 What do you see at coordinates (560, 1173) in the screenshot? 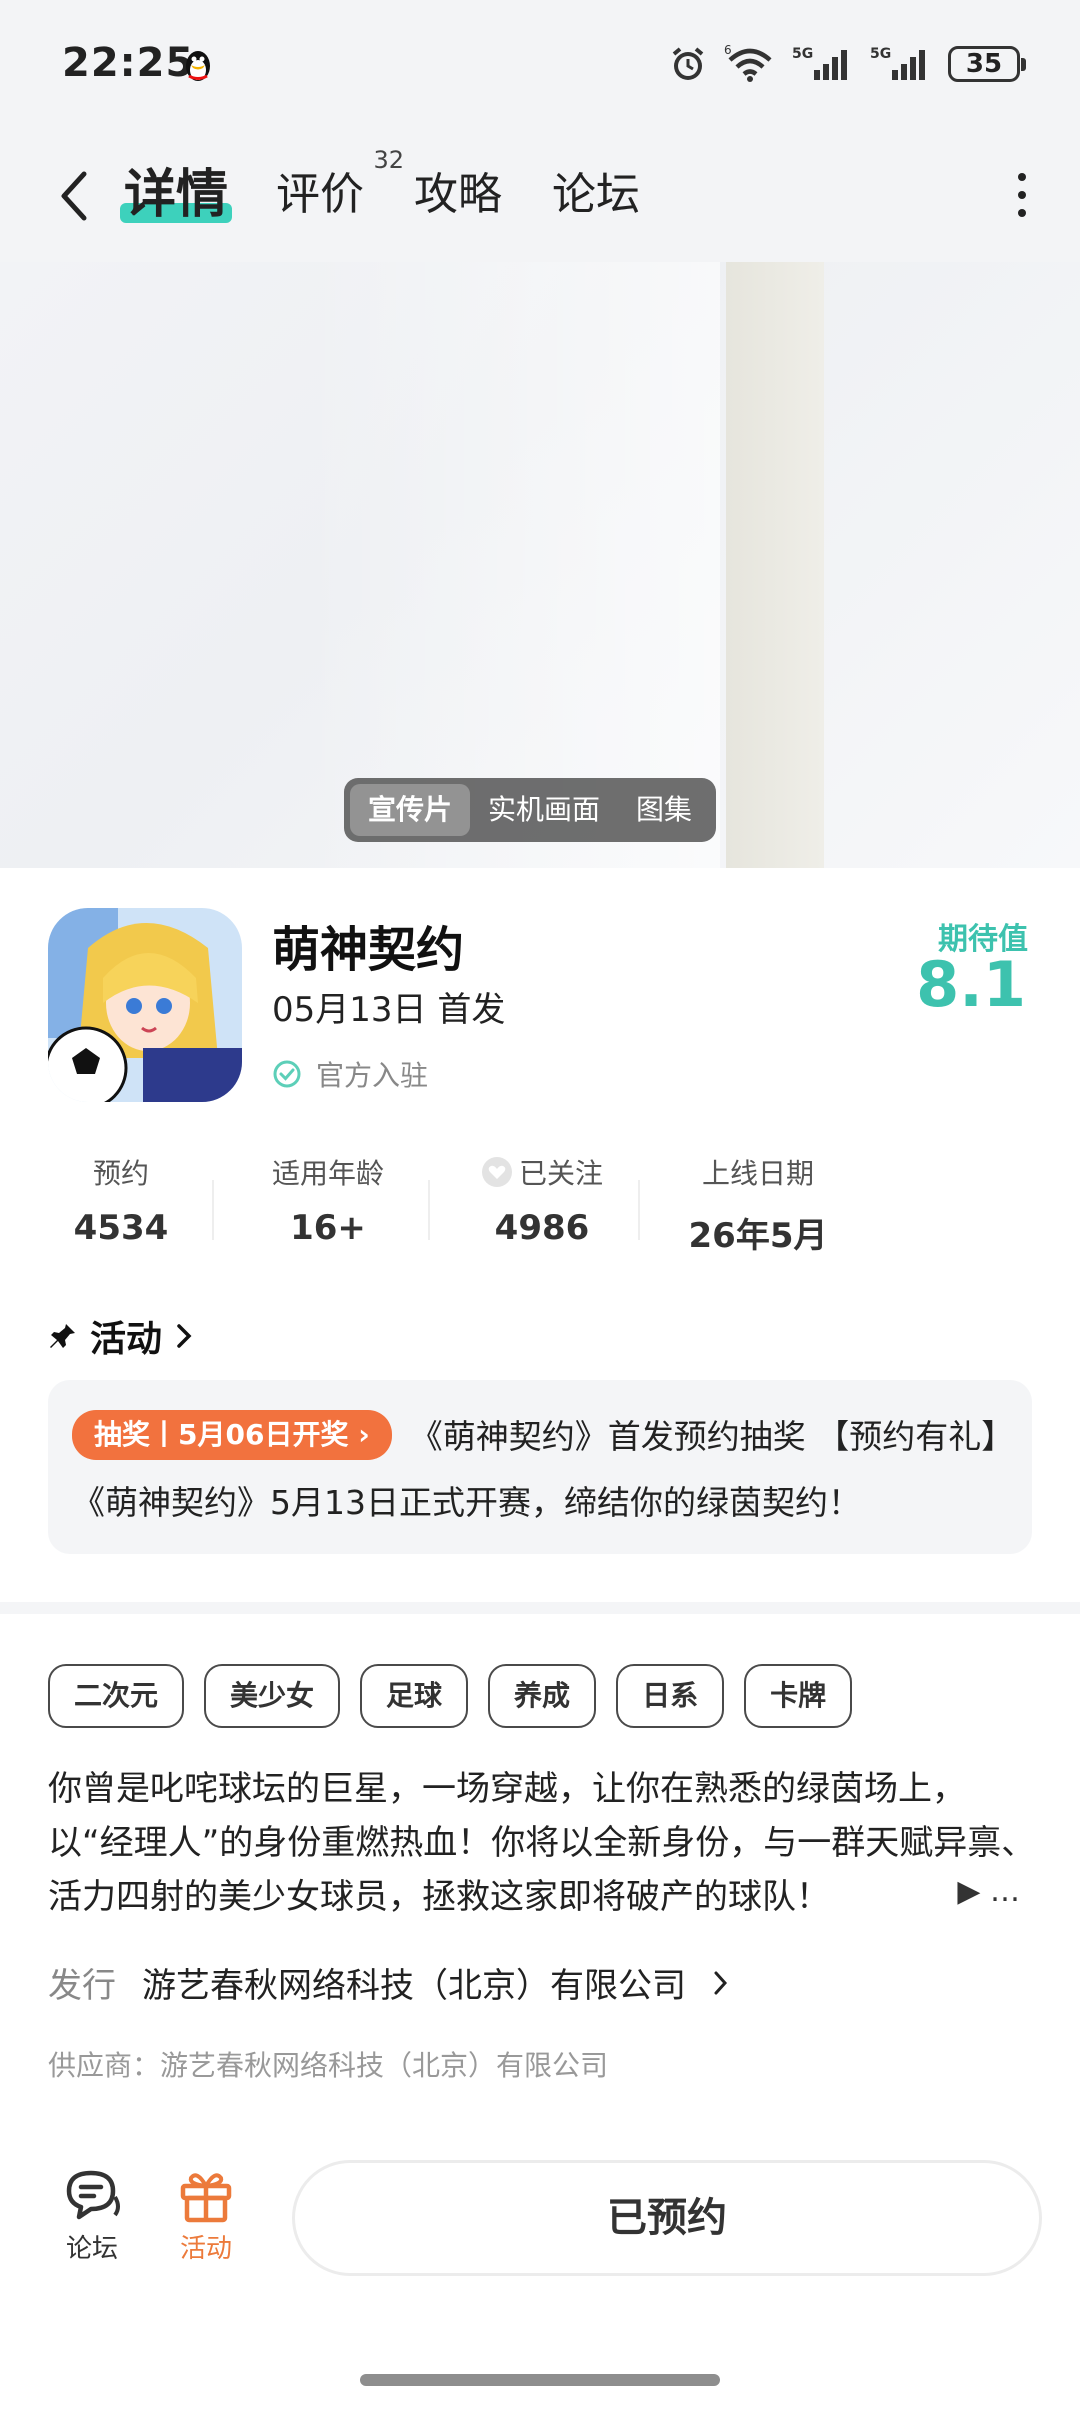
I see `stat-label: 已关注` at bounding box center [560, 1173].